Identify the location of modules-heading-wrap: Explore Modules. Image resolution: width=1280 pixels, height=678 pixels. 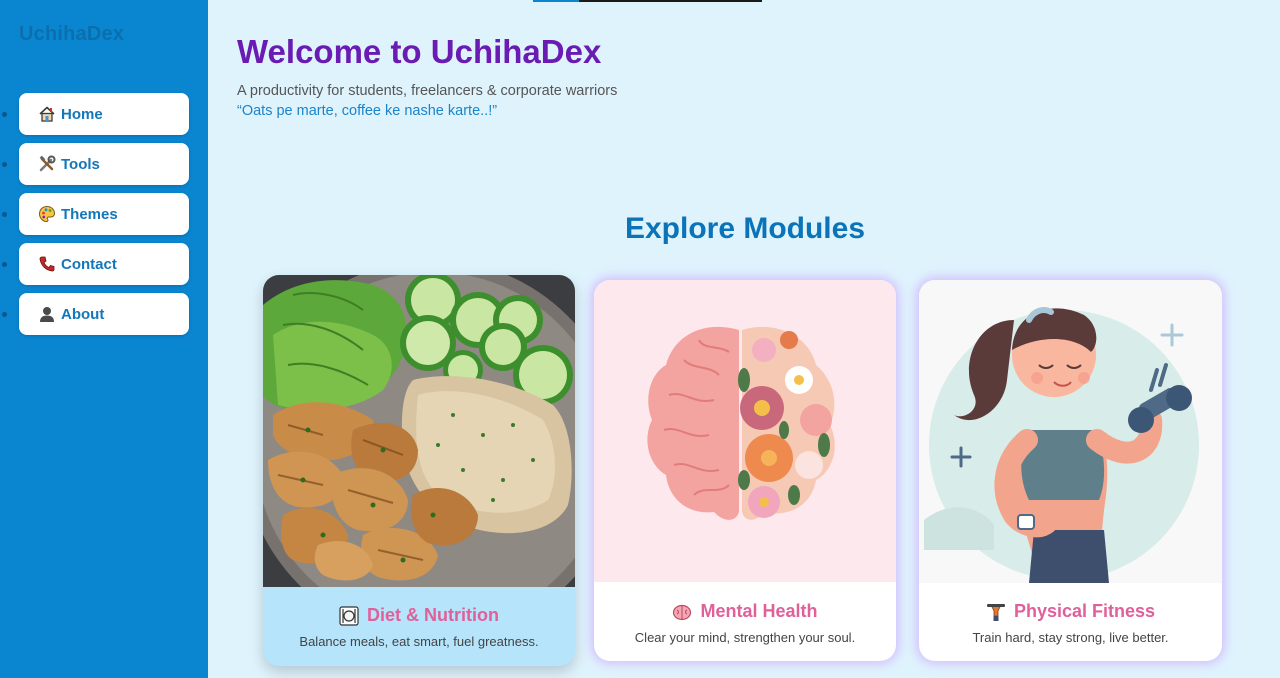
(744, 229).